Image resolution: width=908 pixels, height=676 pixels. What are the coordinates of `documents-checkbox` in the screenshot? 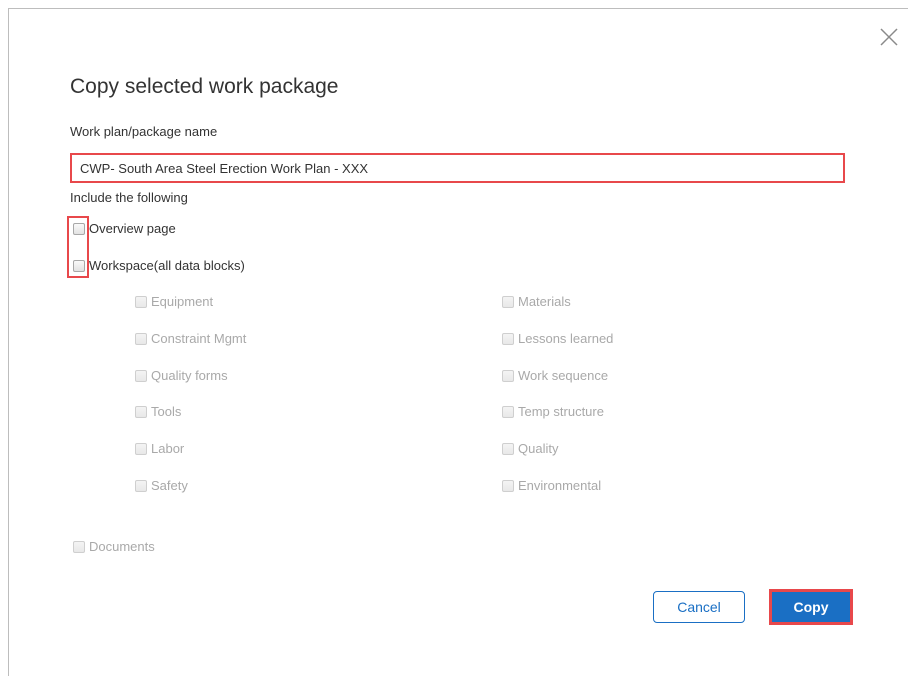 It's located at (79, 546).